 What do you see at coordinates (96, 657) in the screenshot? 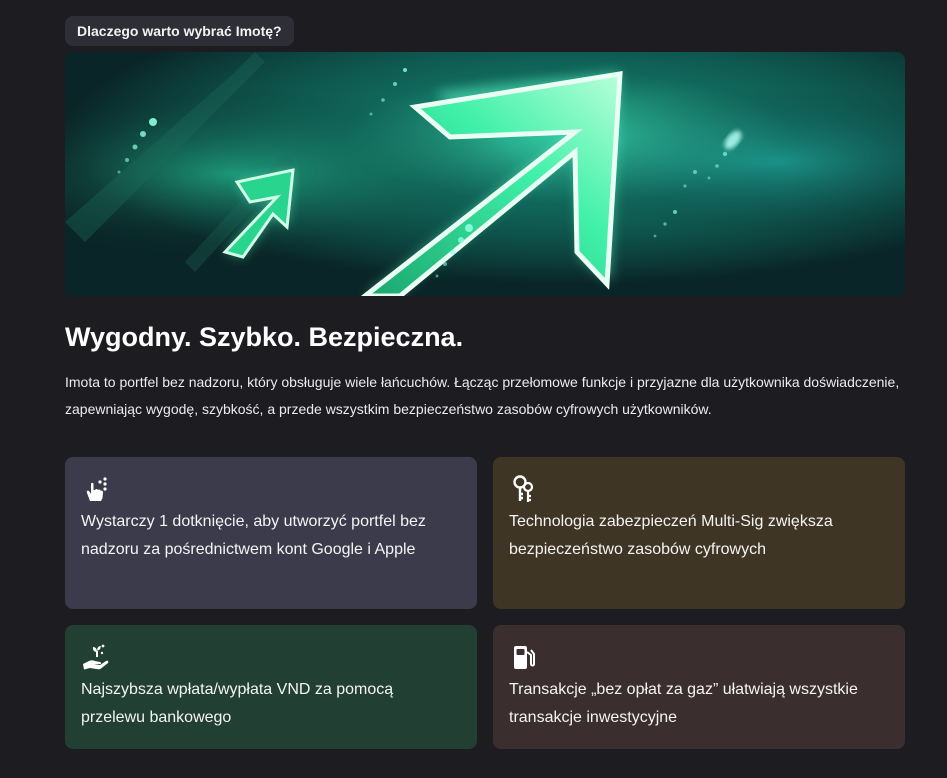
I see `hand-coin-icon` at bounding box center [96, 657].